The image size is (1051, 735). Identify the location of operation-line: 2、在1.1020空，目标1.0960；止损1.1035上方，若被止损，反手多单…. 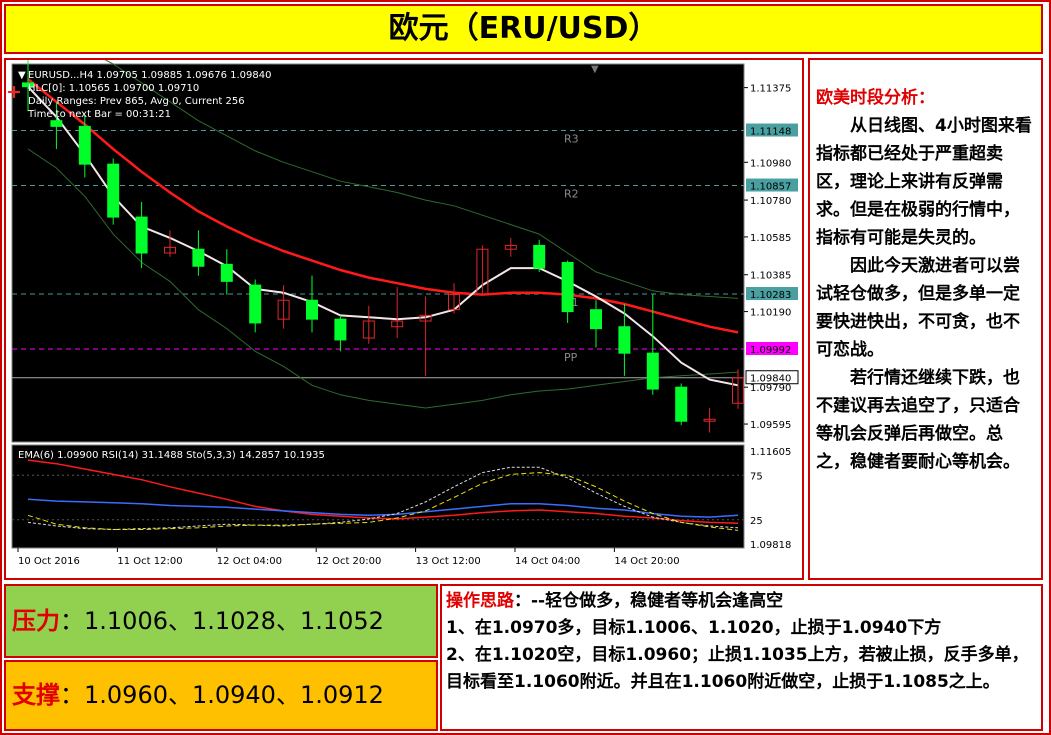
(737, 668).